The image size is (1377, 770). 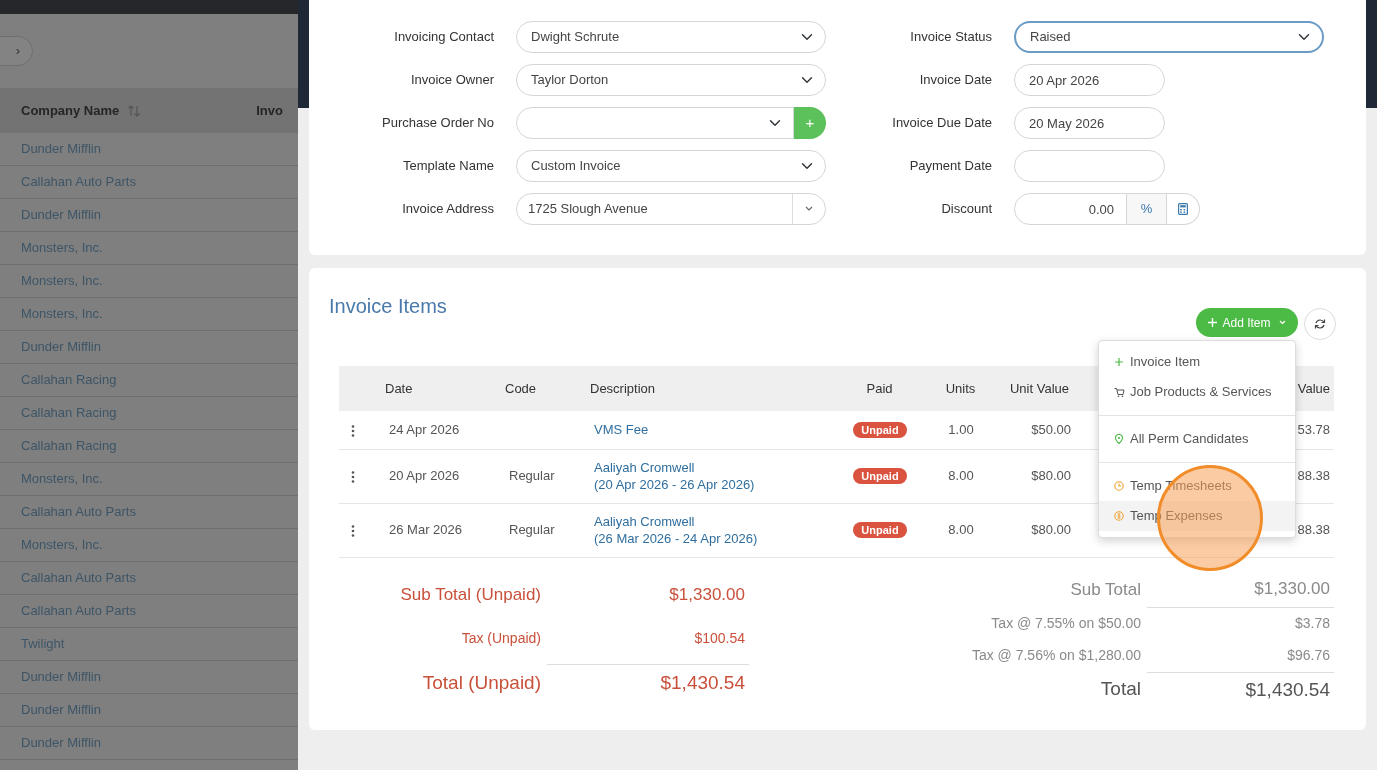 What do you see at coordinates (966, 209) in the screenshot?
I see `field-label: Discount` at bounding box center [966, 209].